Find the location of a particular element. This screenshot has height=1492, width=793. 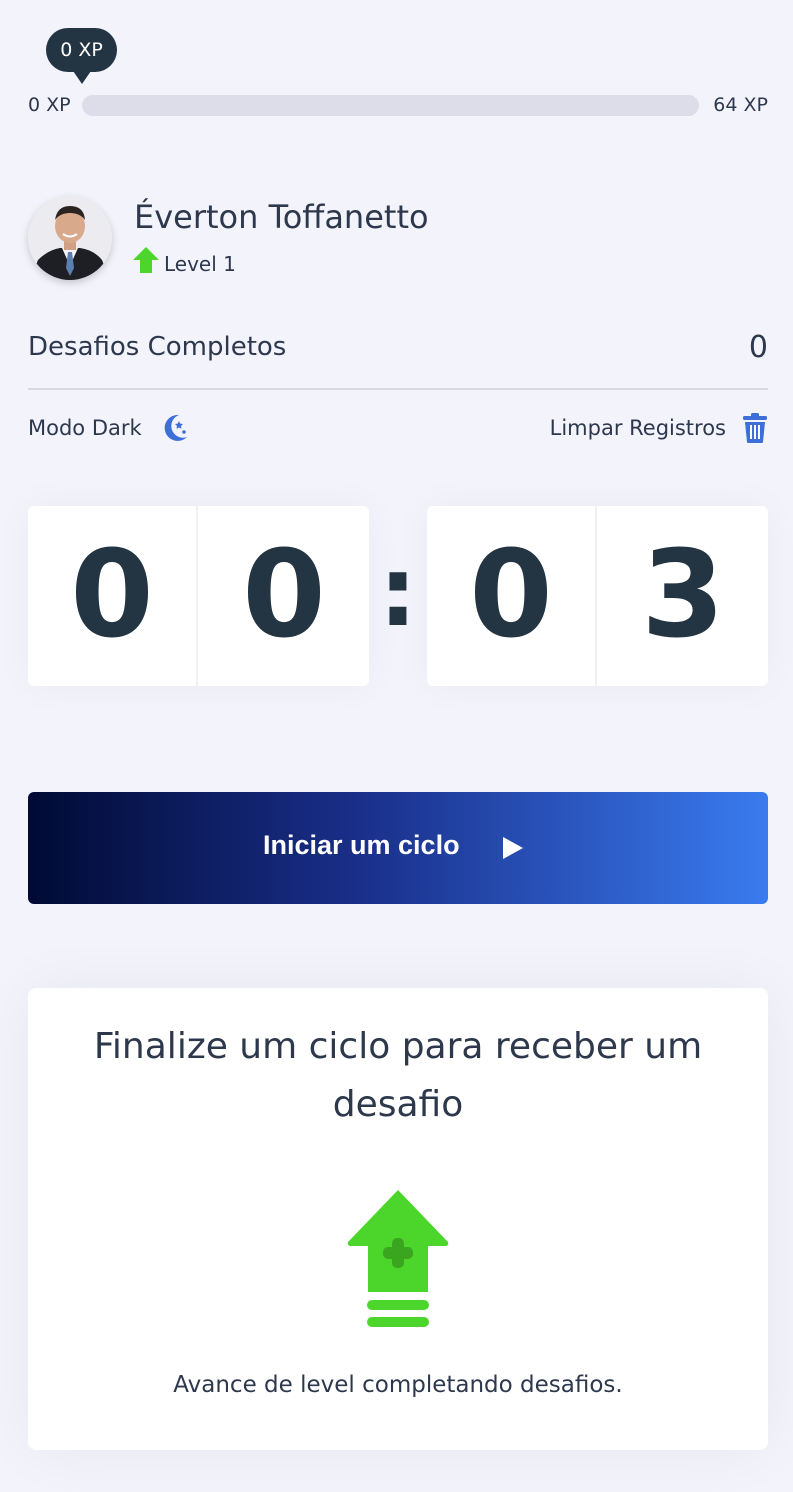

completed-challenges-count: 0 is located at coordinates (758, 347).